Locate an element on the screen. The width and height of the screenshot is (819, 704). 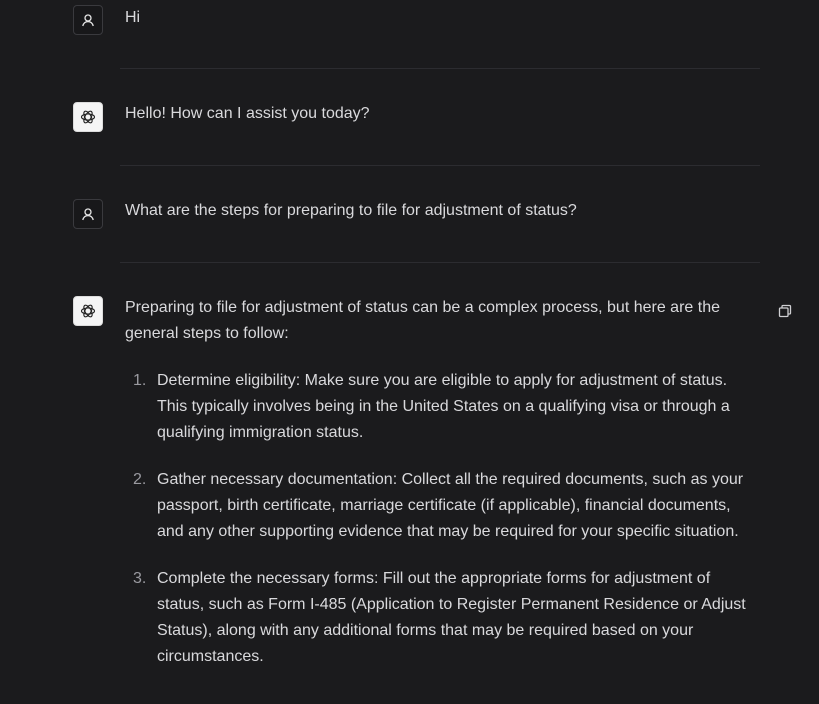
copy-button is located at coordinates (785, 311).